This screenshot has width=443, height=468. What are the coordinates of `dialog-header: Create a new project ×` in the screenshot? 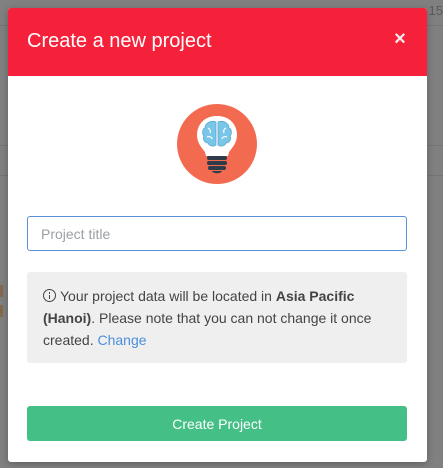 It's located at (217, 42).